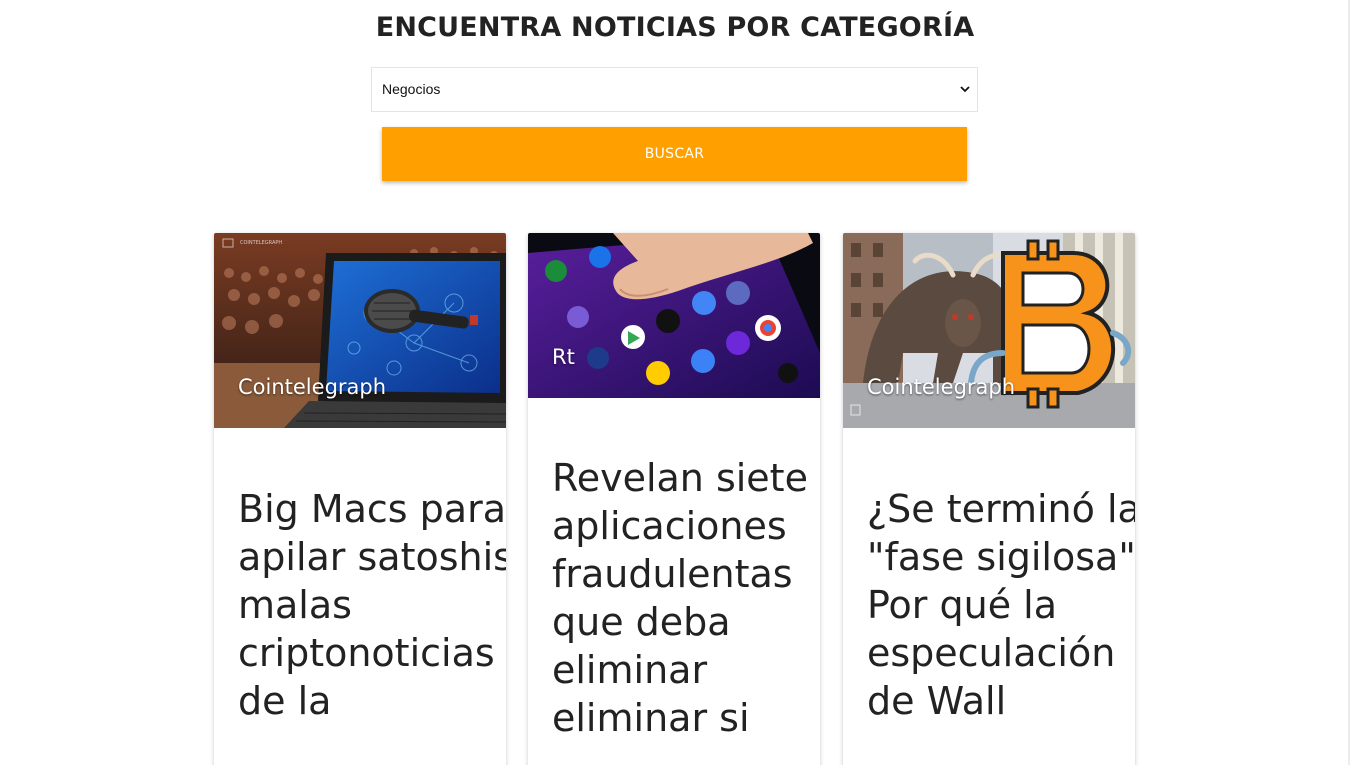 This screenshot has height=765, width=1350. I want to click on page-title: ENCUENTRA NOTICIAS POR CATEGORÍA, so click(675, 27).